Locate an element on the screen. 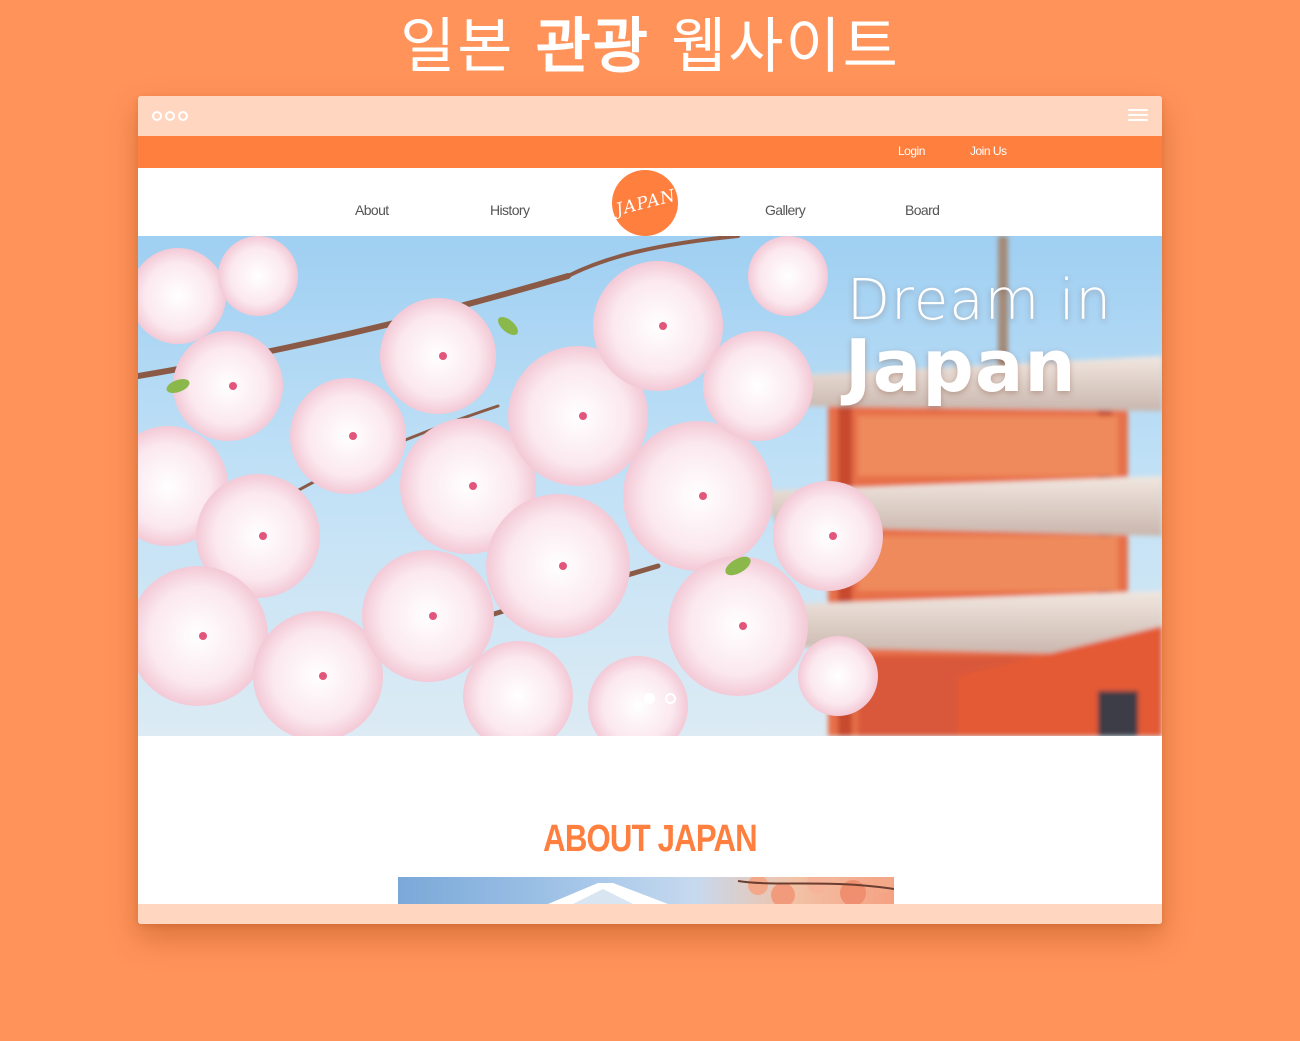 The height and width of the screenshot is (1041, 1300). hero-title: Dream in Japan is located at coordinates (978, 338).